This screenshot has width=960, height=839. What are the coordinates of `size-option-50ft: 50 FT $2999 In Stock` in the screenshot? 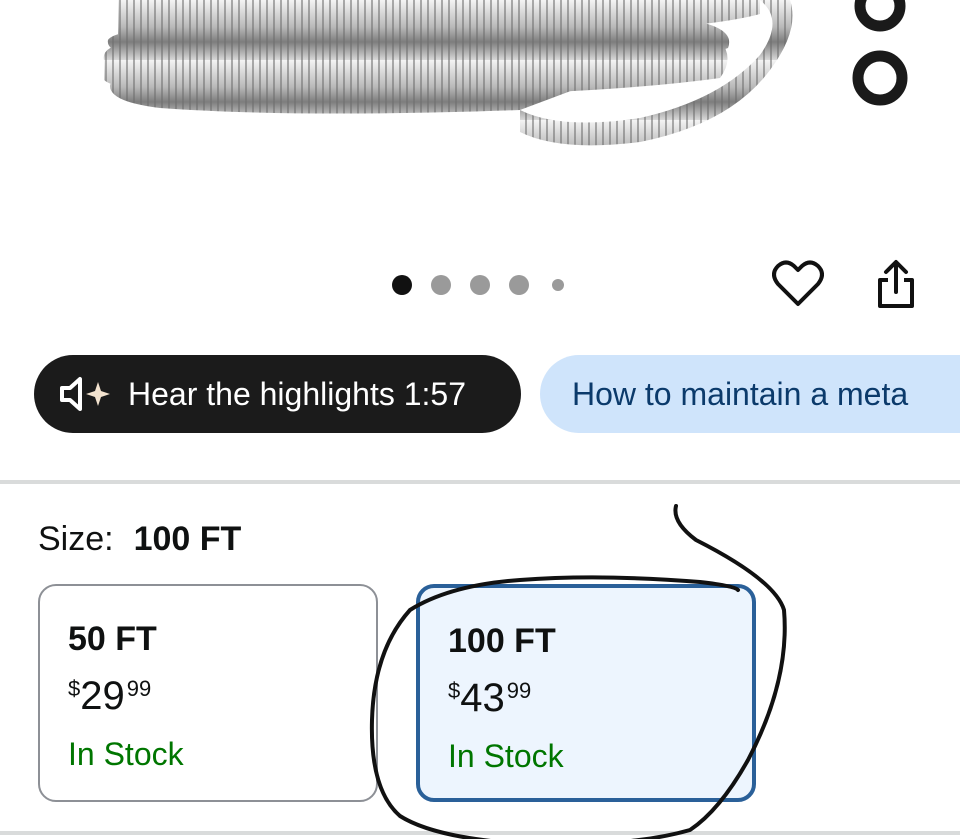 It's located at (208, 693).